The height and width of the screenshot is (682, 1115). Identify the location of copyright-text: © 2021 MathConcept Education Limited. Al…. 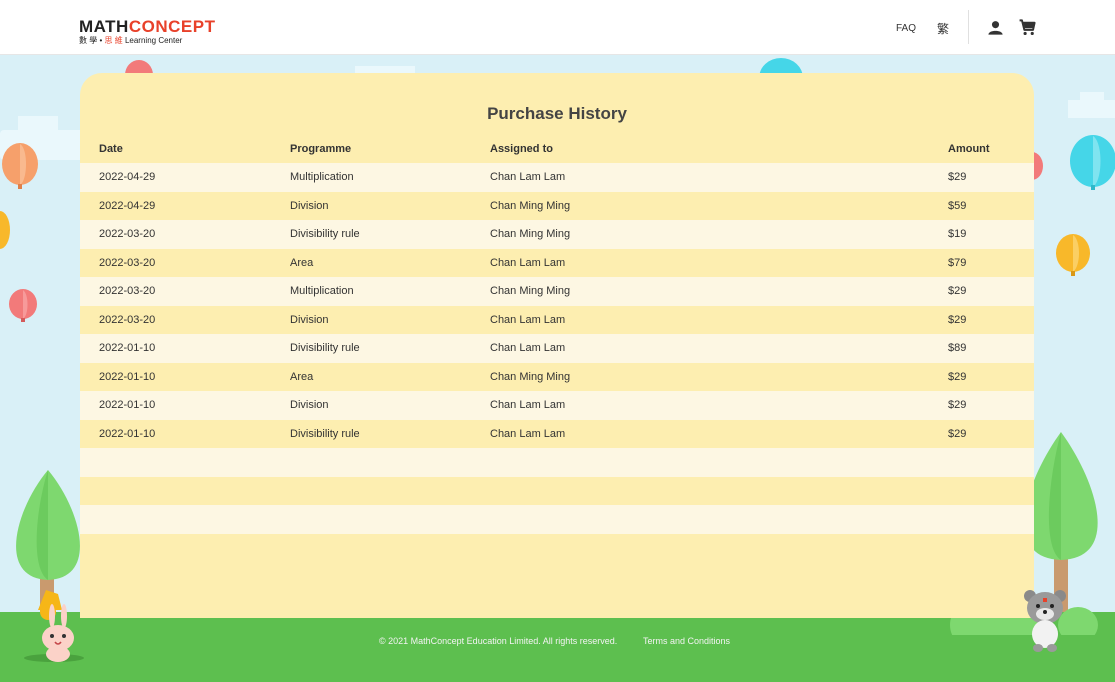
(498, 641).